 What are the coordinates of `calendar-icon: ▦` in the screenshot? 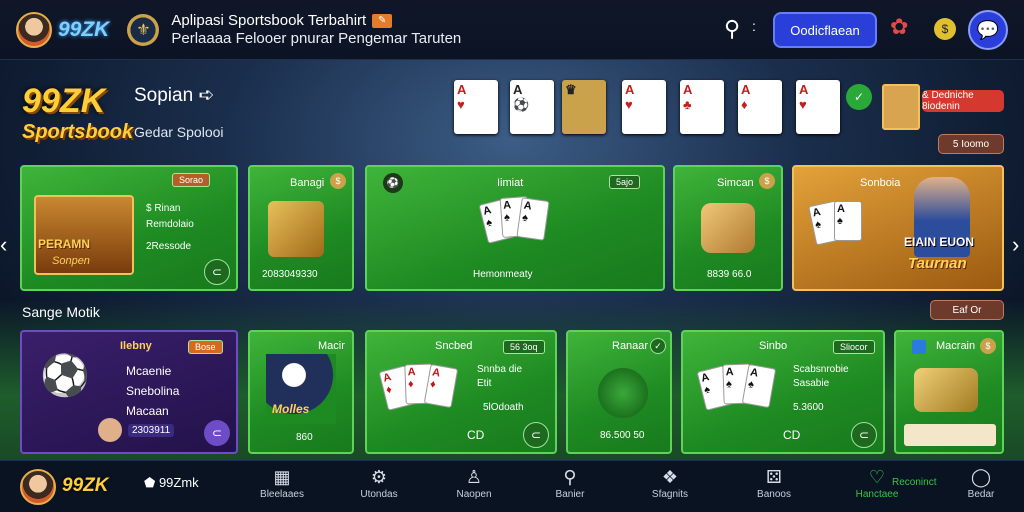 It's located at (282, 477).